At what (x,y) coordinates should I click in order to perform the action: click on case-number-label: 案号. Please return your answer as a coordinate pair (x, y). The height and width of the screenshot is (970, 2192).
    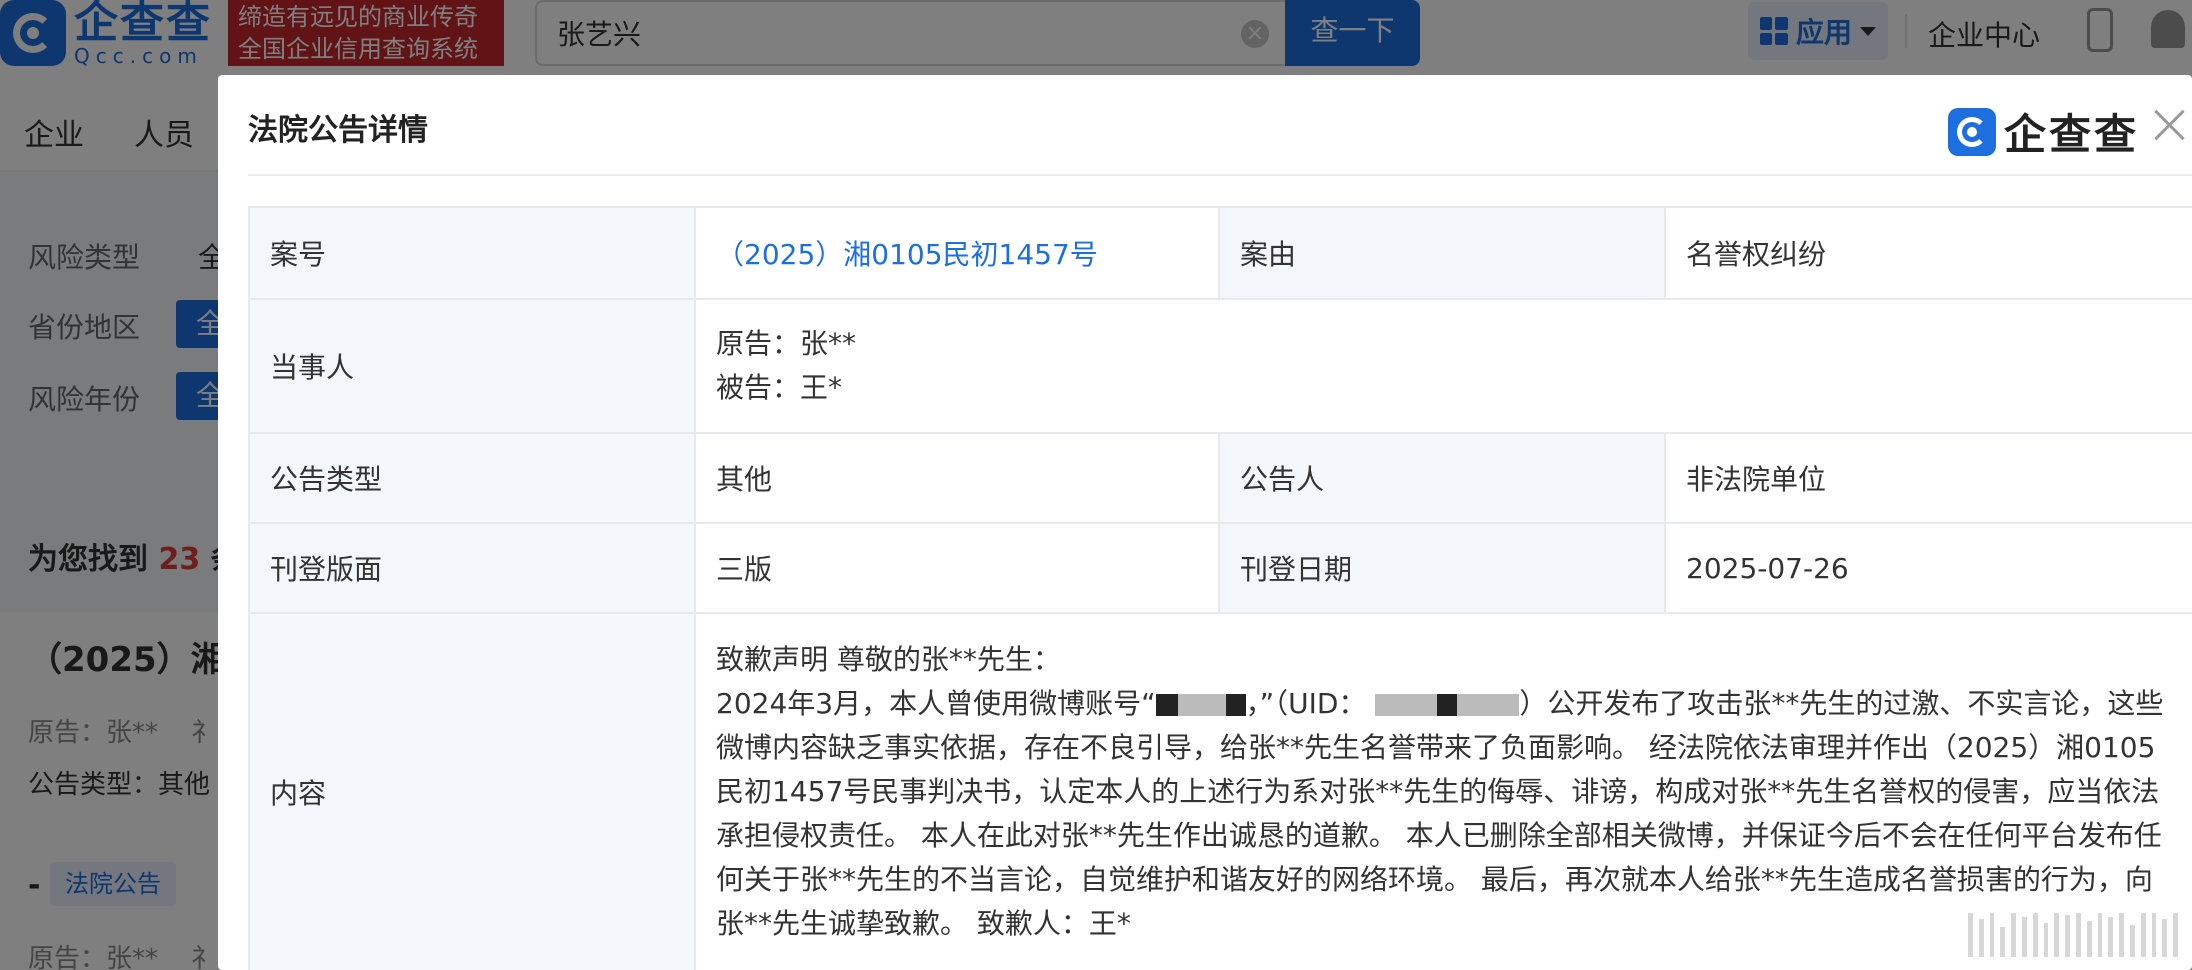
    Looking at the image, I should click on (472, 253).